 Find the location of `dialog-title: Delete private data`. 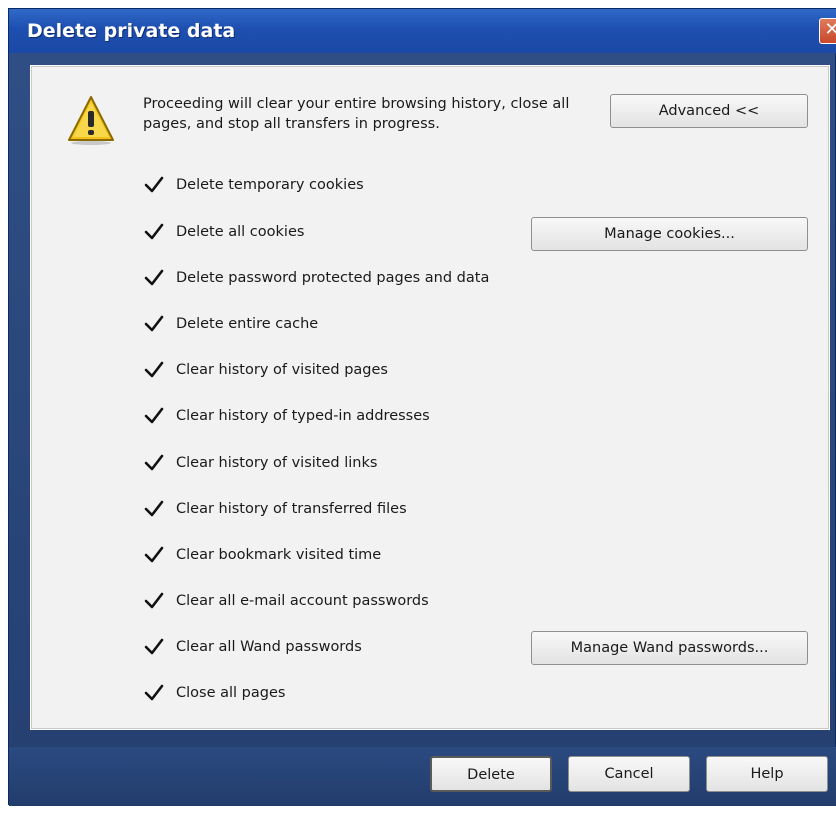

dialog-title: Delete private data is located at coordinates (131, 31).